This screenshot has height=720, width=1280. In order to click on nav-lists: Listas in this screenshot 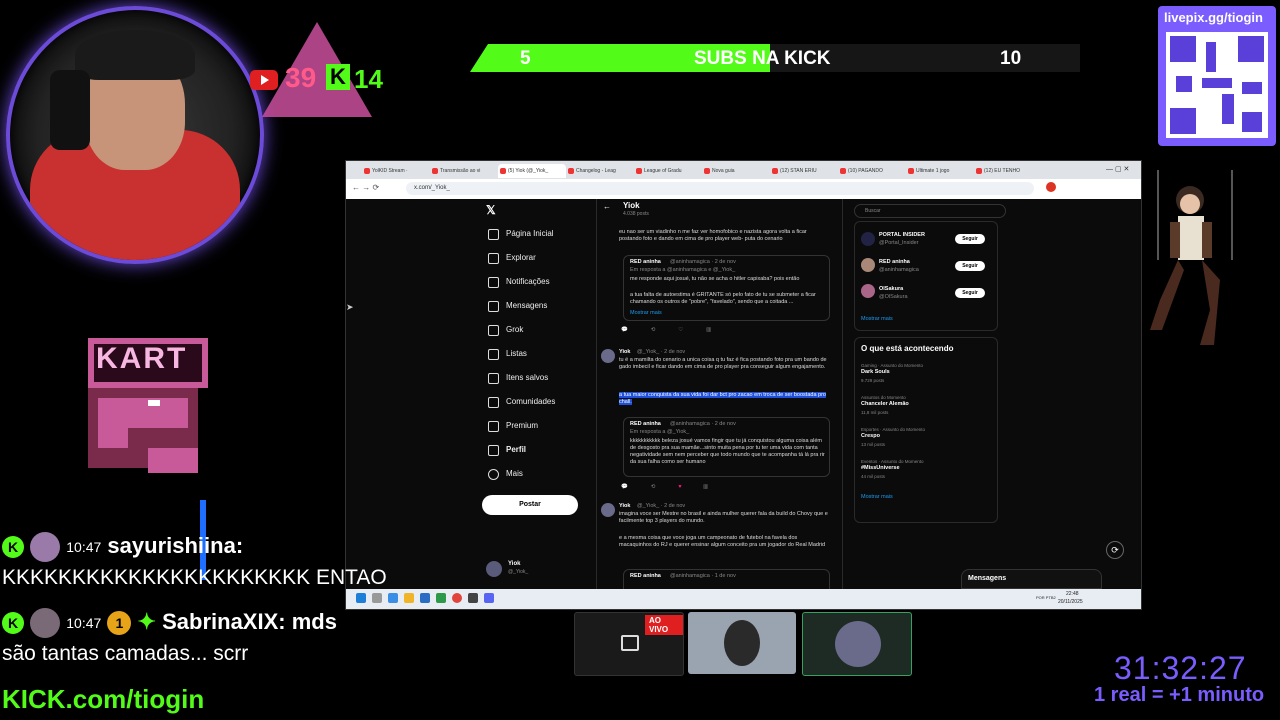, I will do `click(505, 354)`.